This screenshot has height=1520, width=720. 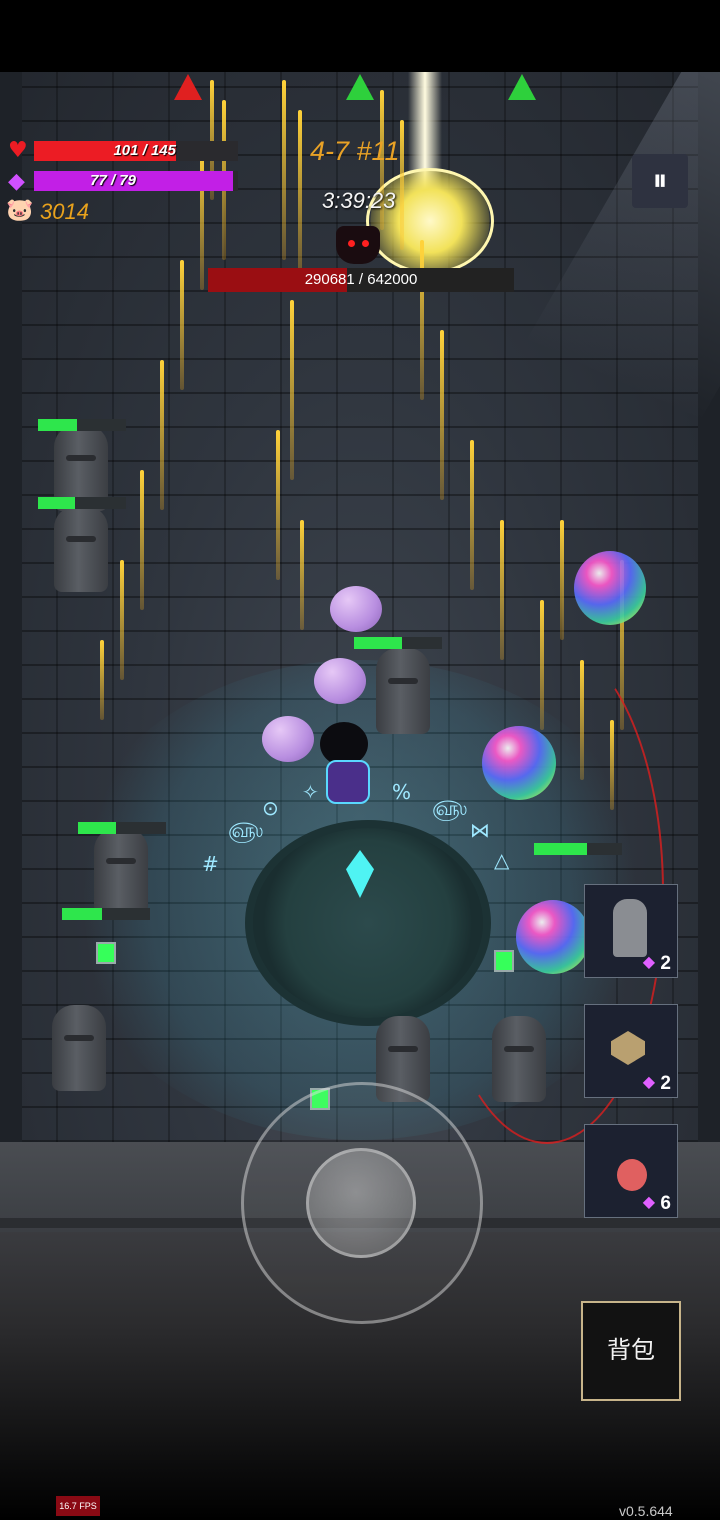 What do you see at coordinates (430, 221) in the screenshot?
I see `golden-portal` at bounding box center [430, 221].